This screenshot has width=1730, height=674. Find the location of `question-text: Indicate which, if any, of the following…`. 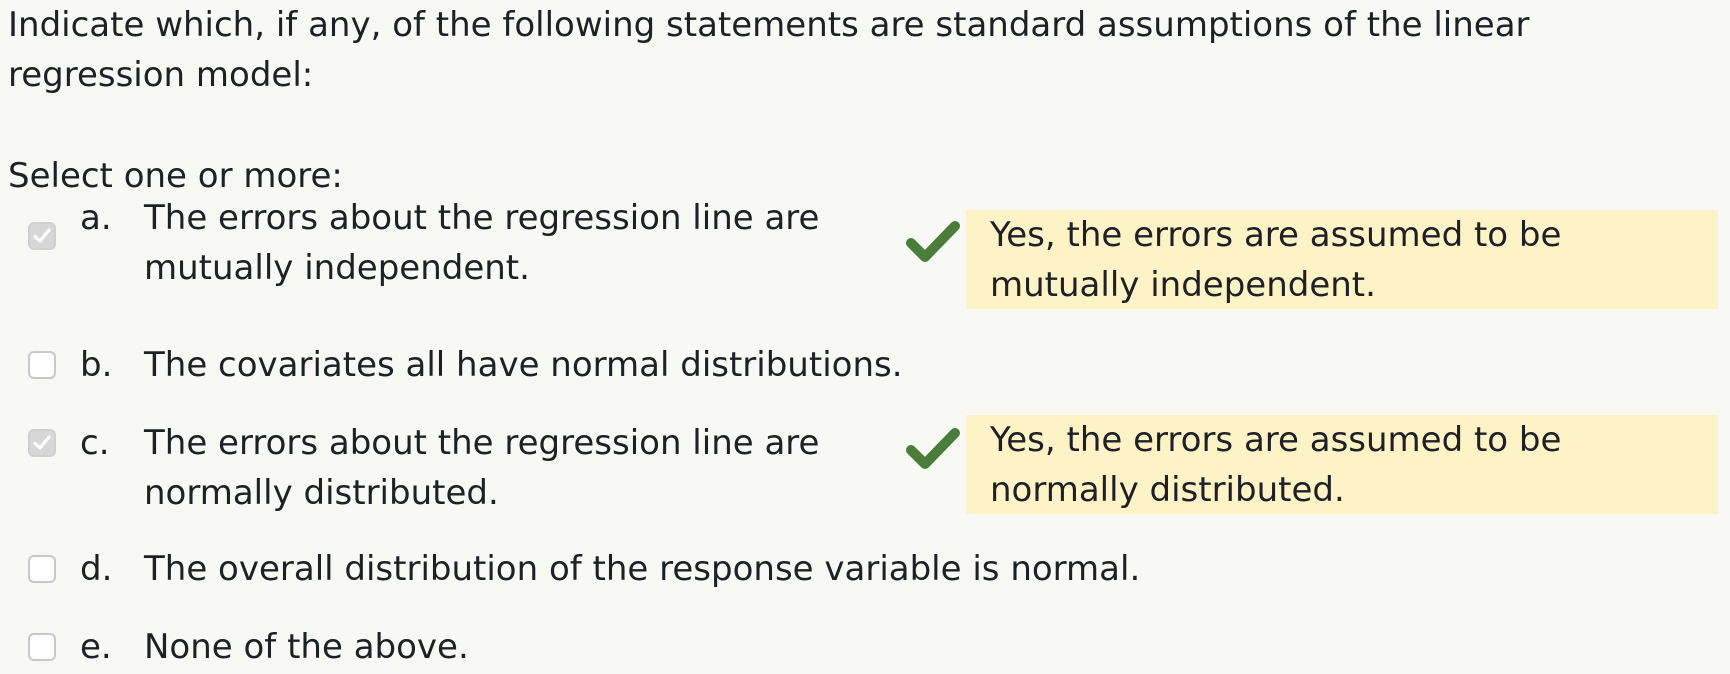

question-text: Indicate which, if any, of the following… is located at coordinates (769, 50).